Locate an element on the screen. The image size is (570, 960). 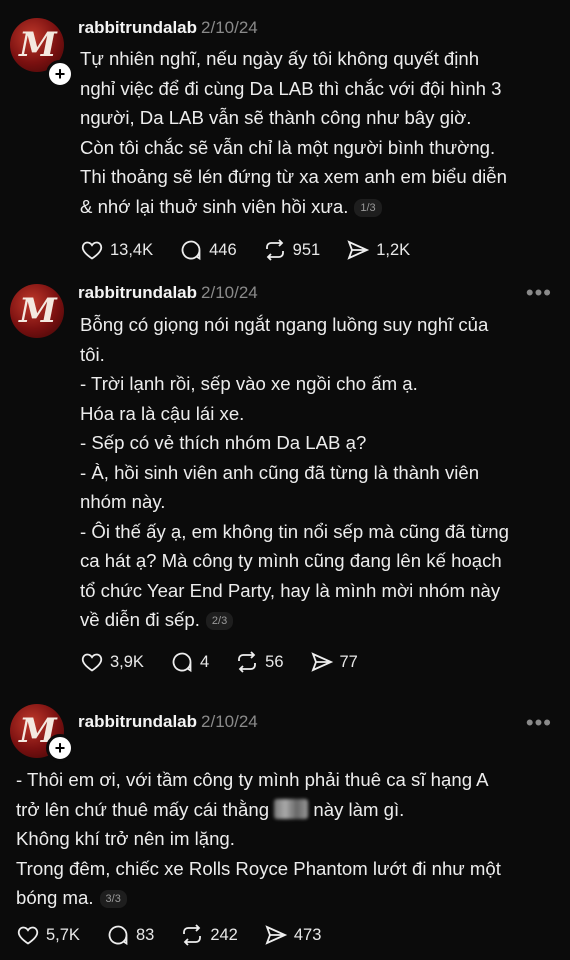
repost-count: 951 is located at coordinates (306, 249).